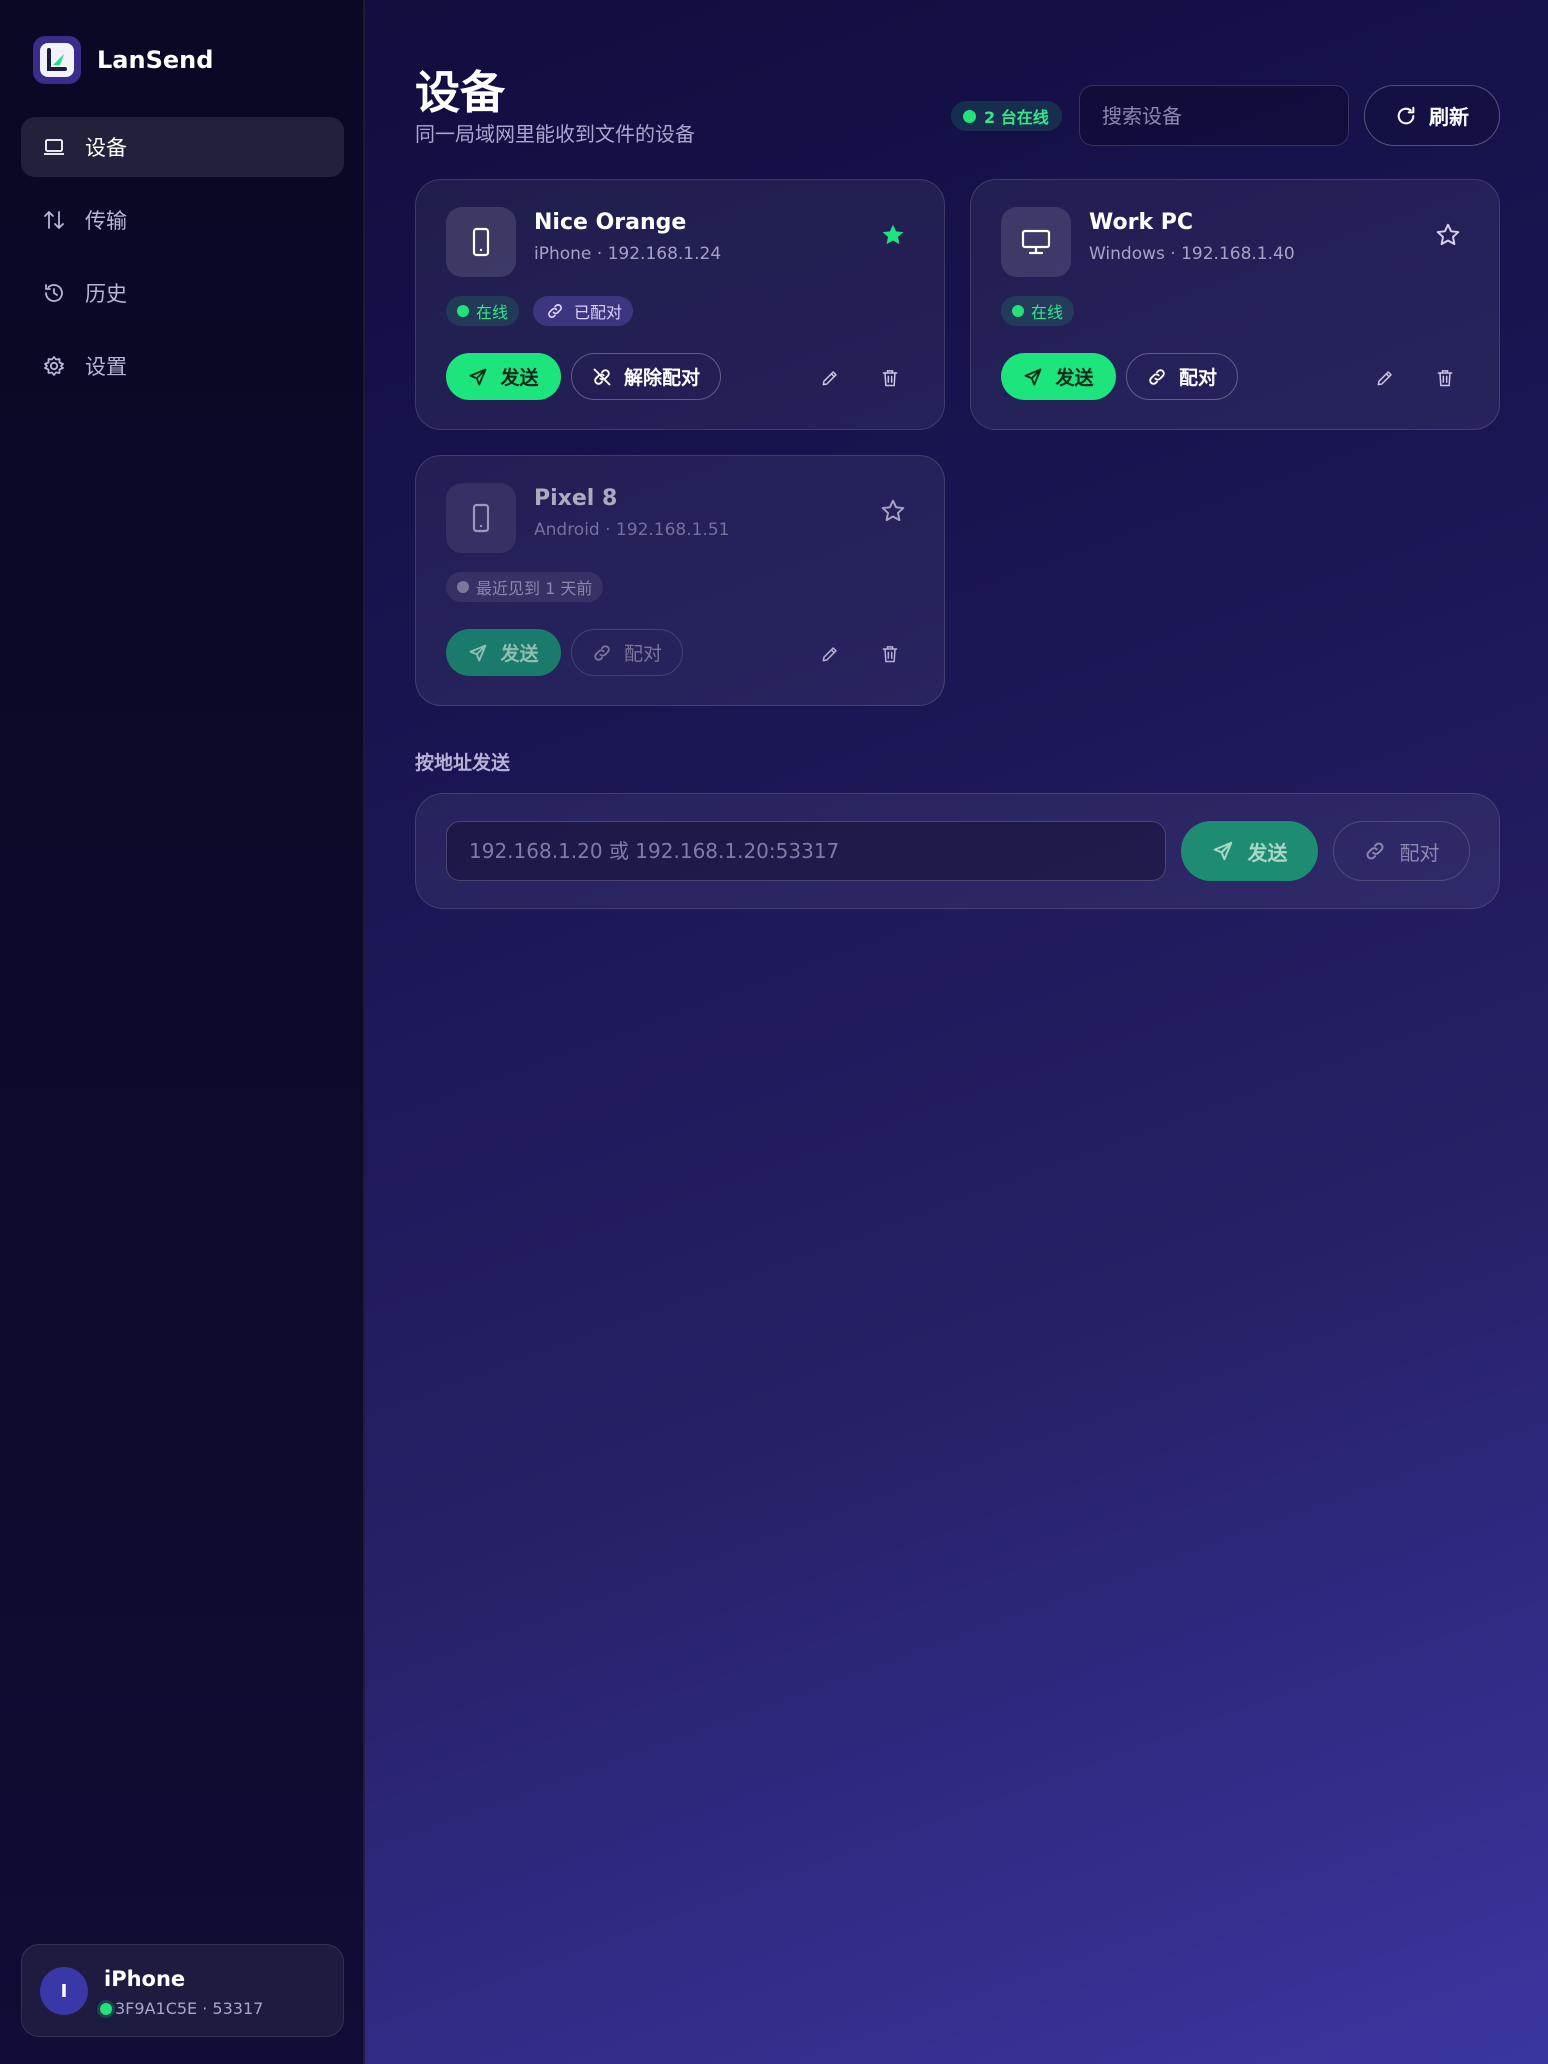  Describe the element at coordinates (54, 366) in the screenshot. I see `settings-icon` at that location.